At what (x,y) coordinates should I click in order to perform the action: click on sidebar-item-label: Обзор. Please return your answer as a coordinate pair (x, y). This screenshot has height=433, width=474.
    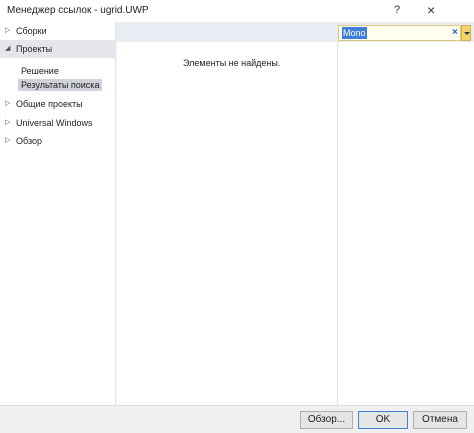
    Looking at the image, I should click on (29, 141).